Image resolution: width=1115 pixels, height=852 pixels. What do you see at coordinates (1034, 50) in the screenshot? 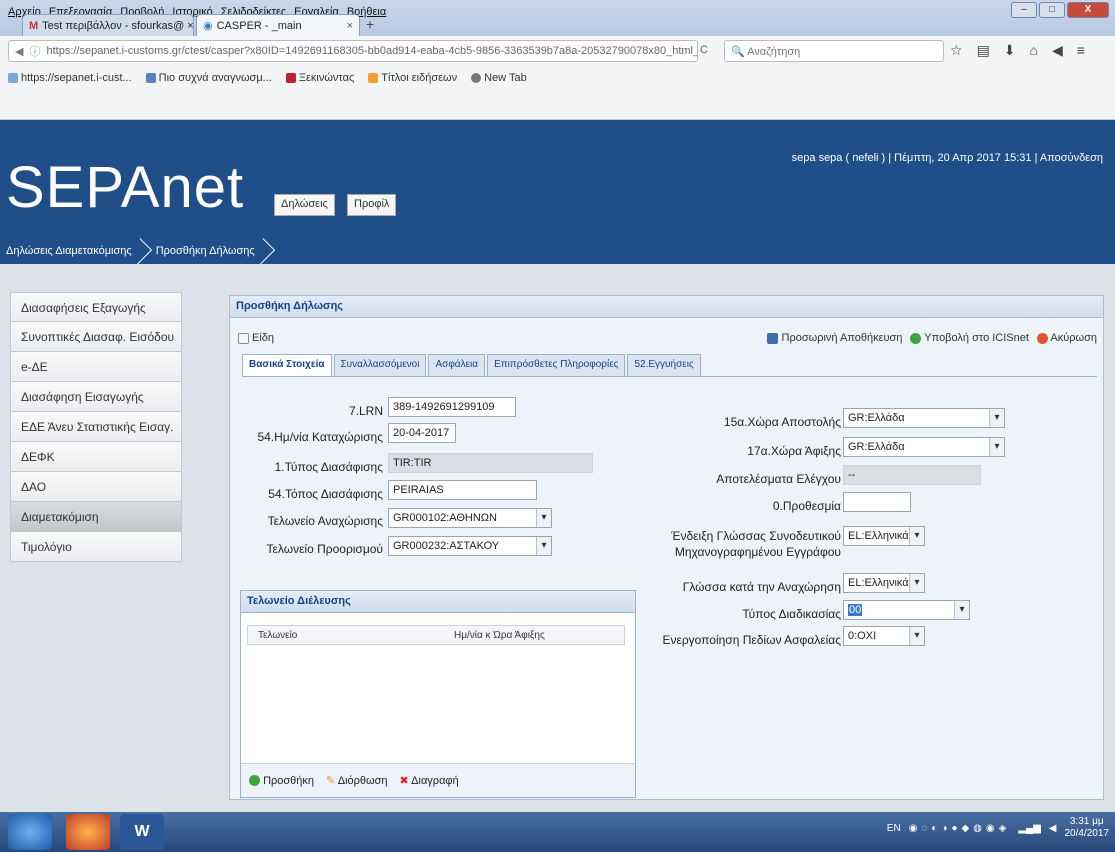
I see `home-icon: ⌂` at bounding box center [1034, 50].